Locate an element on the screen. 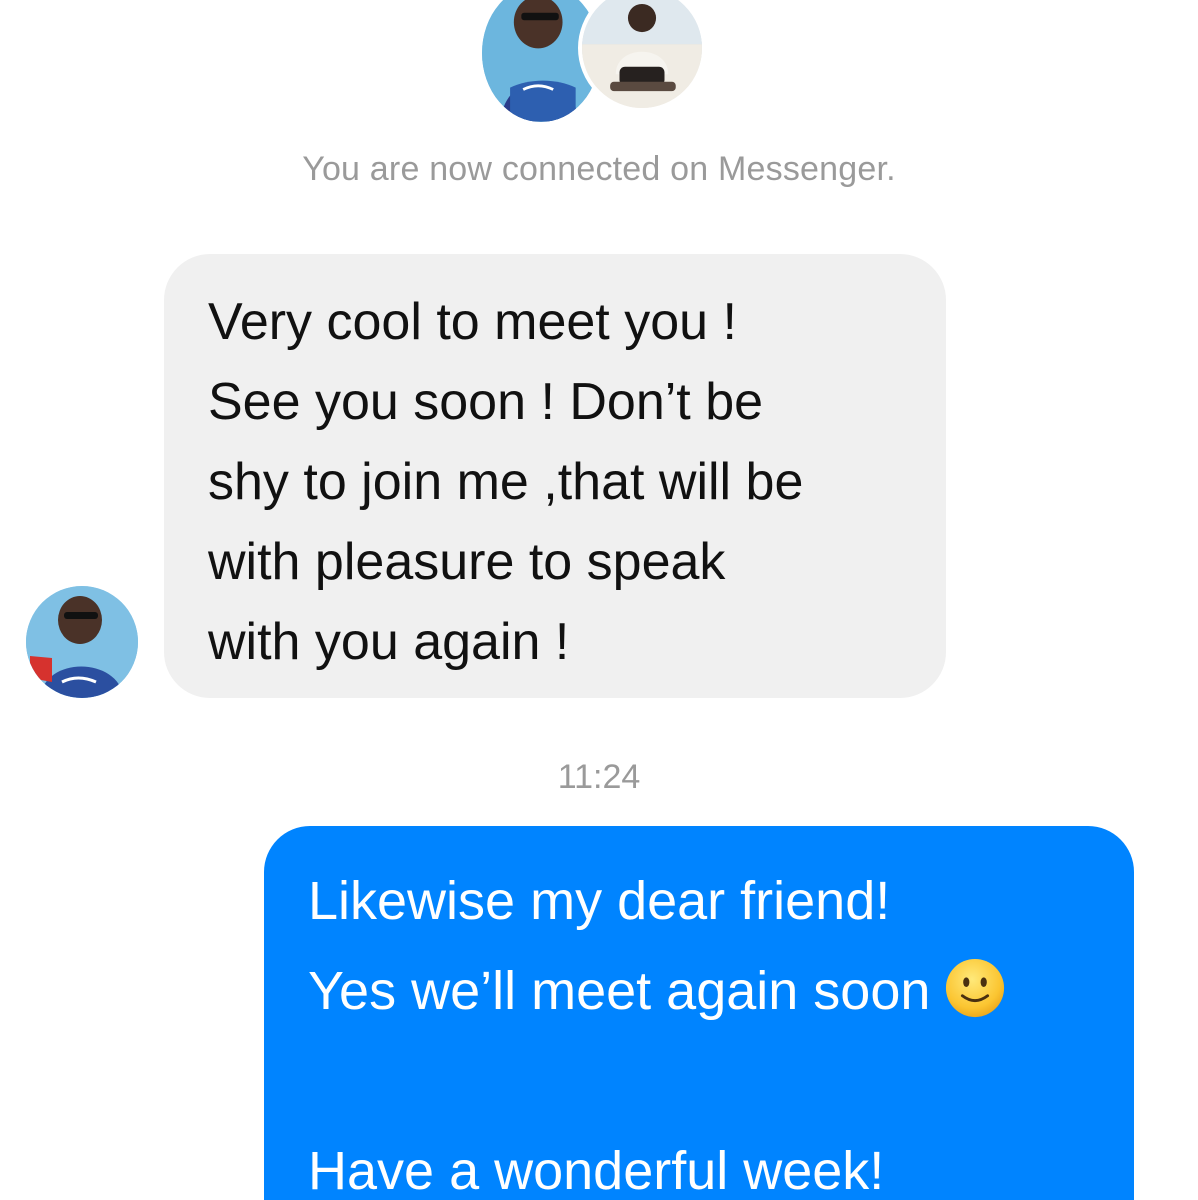 This screenshot has height=1200, width=1198. message-timestamp: 11:24 is located at coordinates (599, 777).